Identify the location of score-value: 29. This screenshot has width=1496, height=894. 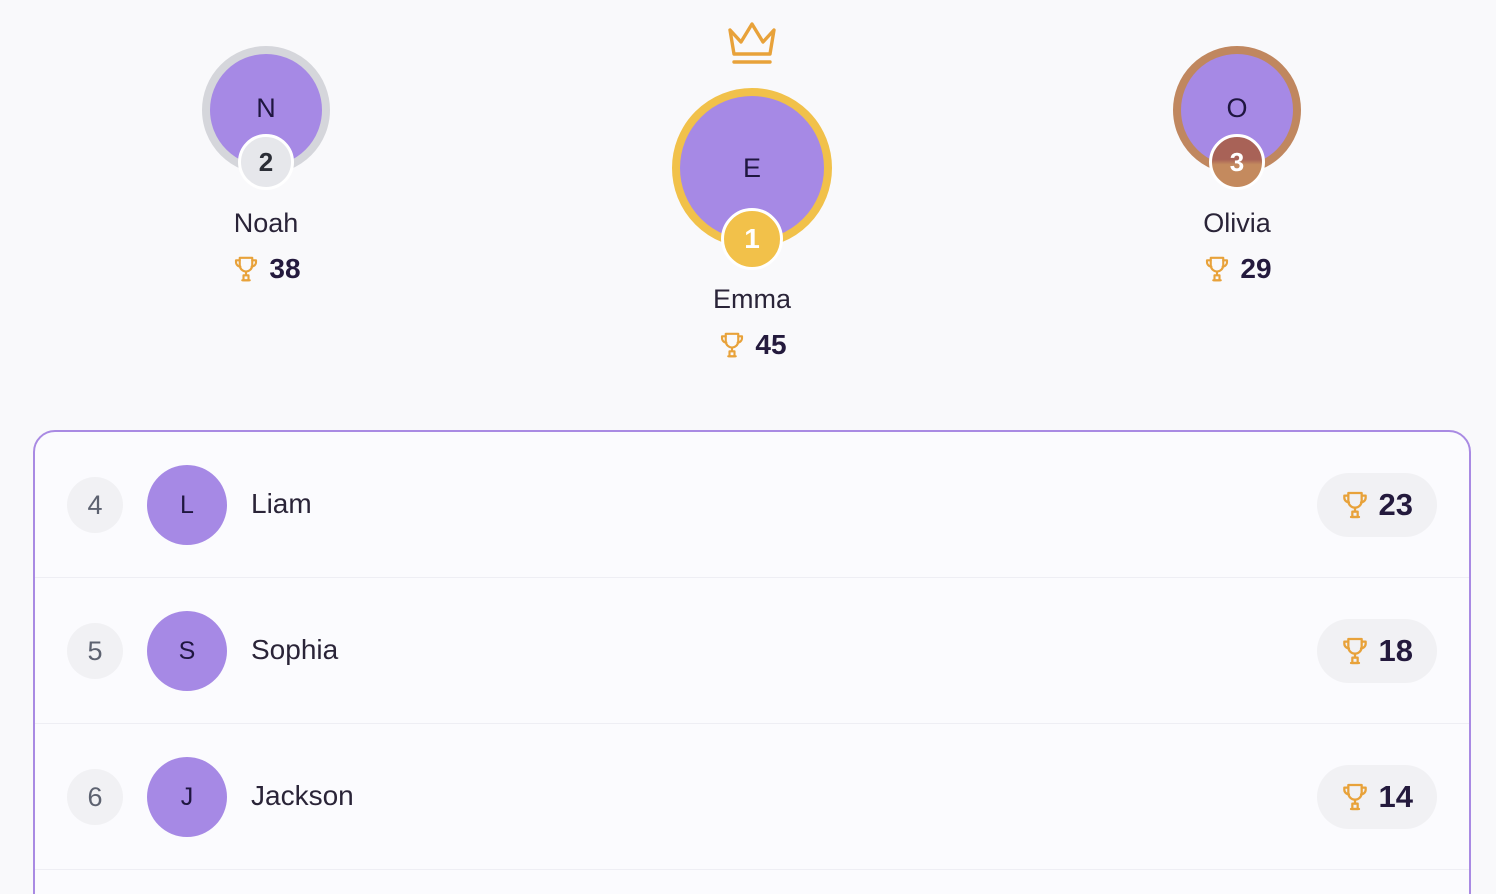
(1256, 268).